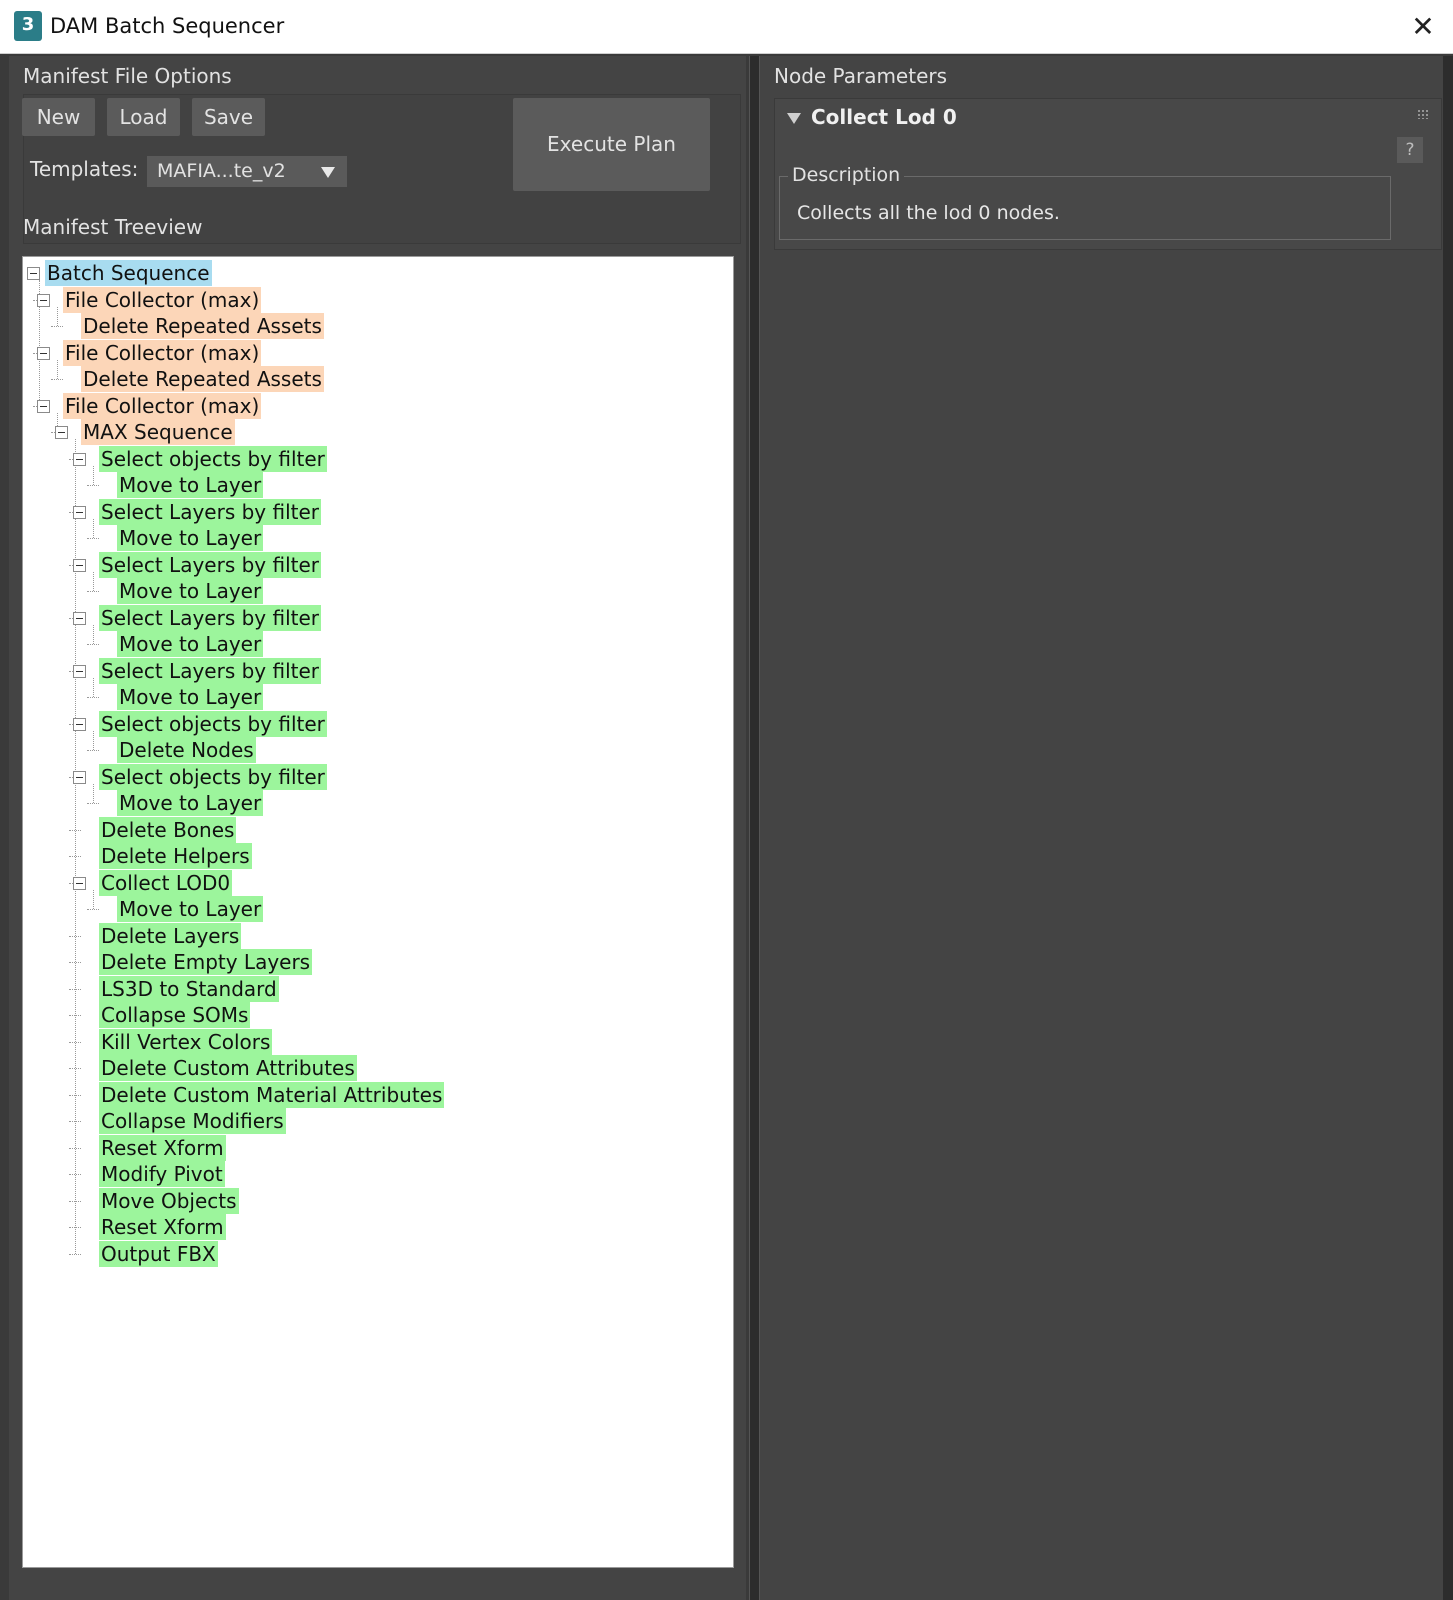 The image size is (1453, 1600). Describe the element at coordinates (754, 828) in the screenshot. I see `pane-splitter` at that location.